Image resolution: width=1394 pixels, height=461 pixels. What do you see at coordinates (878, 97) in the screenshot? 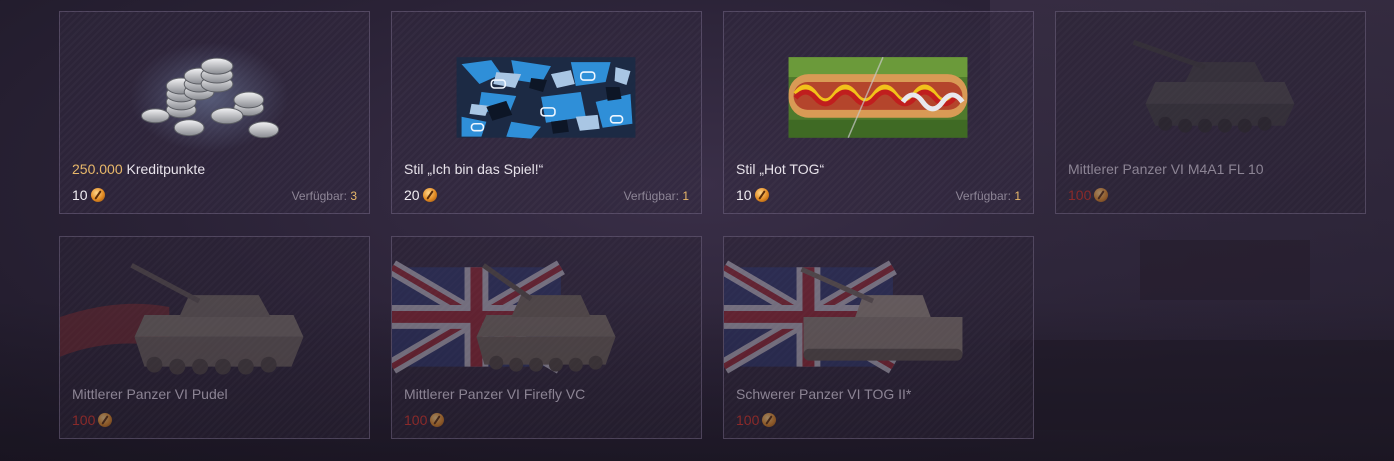
I see `hot-dog-pattern-image` at bounding box center [878, 97].